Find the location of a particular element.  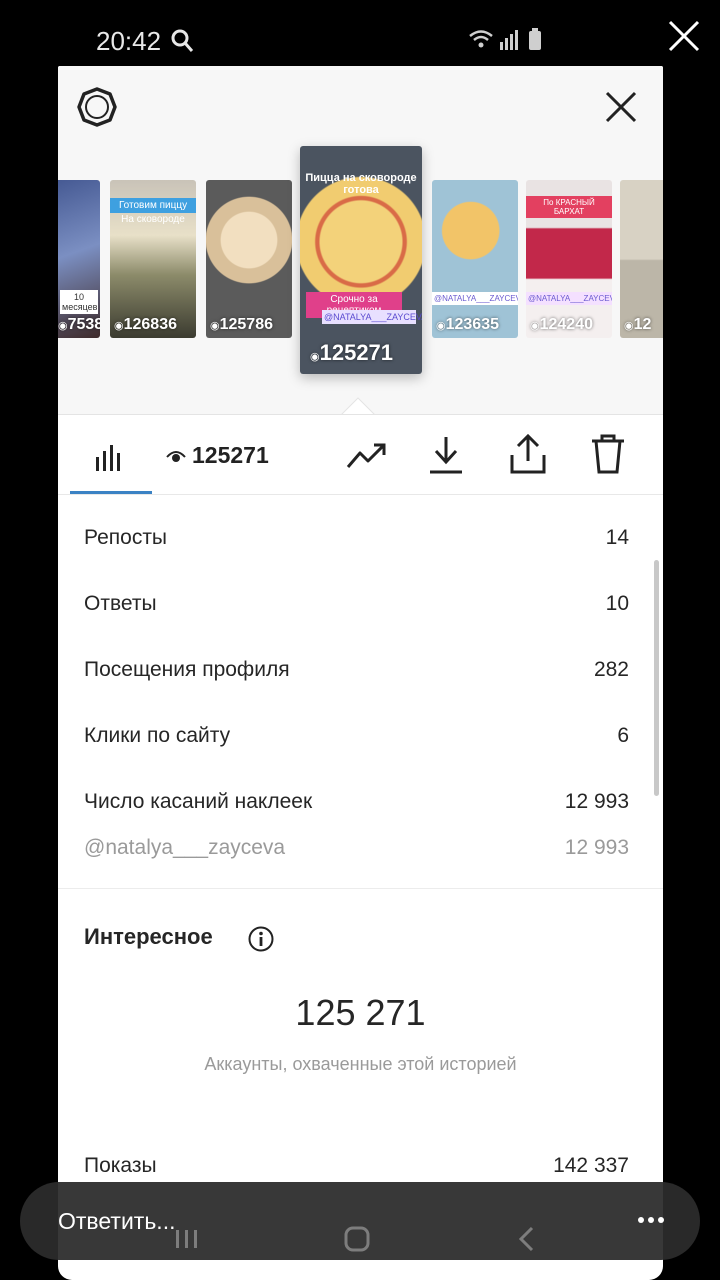

story-caption: По КРАСНЫЙ БАРХАТ is located at coordinates (569, 207).